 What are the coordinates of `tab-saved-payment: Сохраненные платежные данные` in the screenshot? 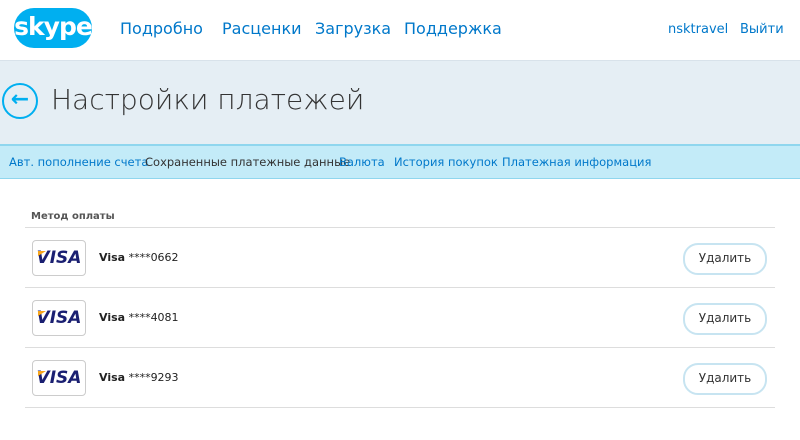 It's located at (247, 162).